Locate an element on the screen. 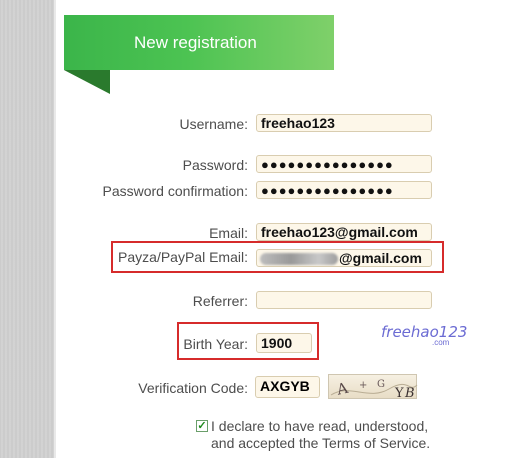 This screenshot has width=505, height=458. svg-text: Y is located at coordinates (399, 393).